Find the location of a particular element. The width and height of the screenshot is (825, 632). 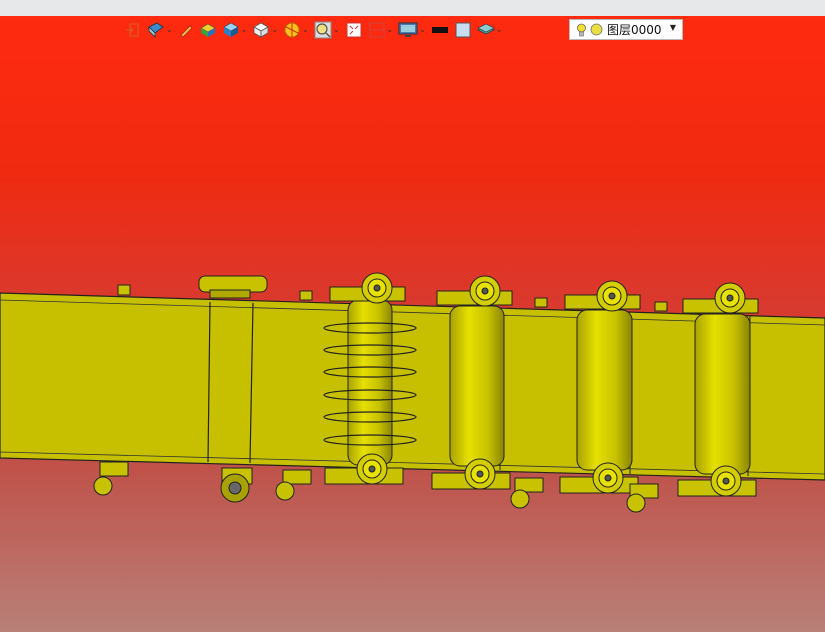

fit-view-button is located at coordinates (354, 30).